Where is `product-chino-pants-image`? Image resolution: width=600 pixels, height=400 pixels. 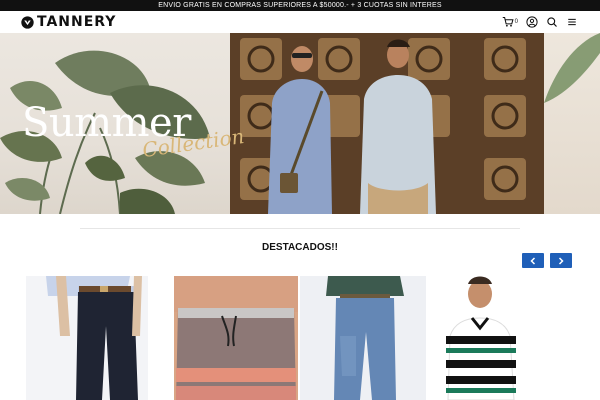 product-chino-pants-image is located at coordinates (87, 338).